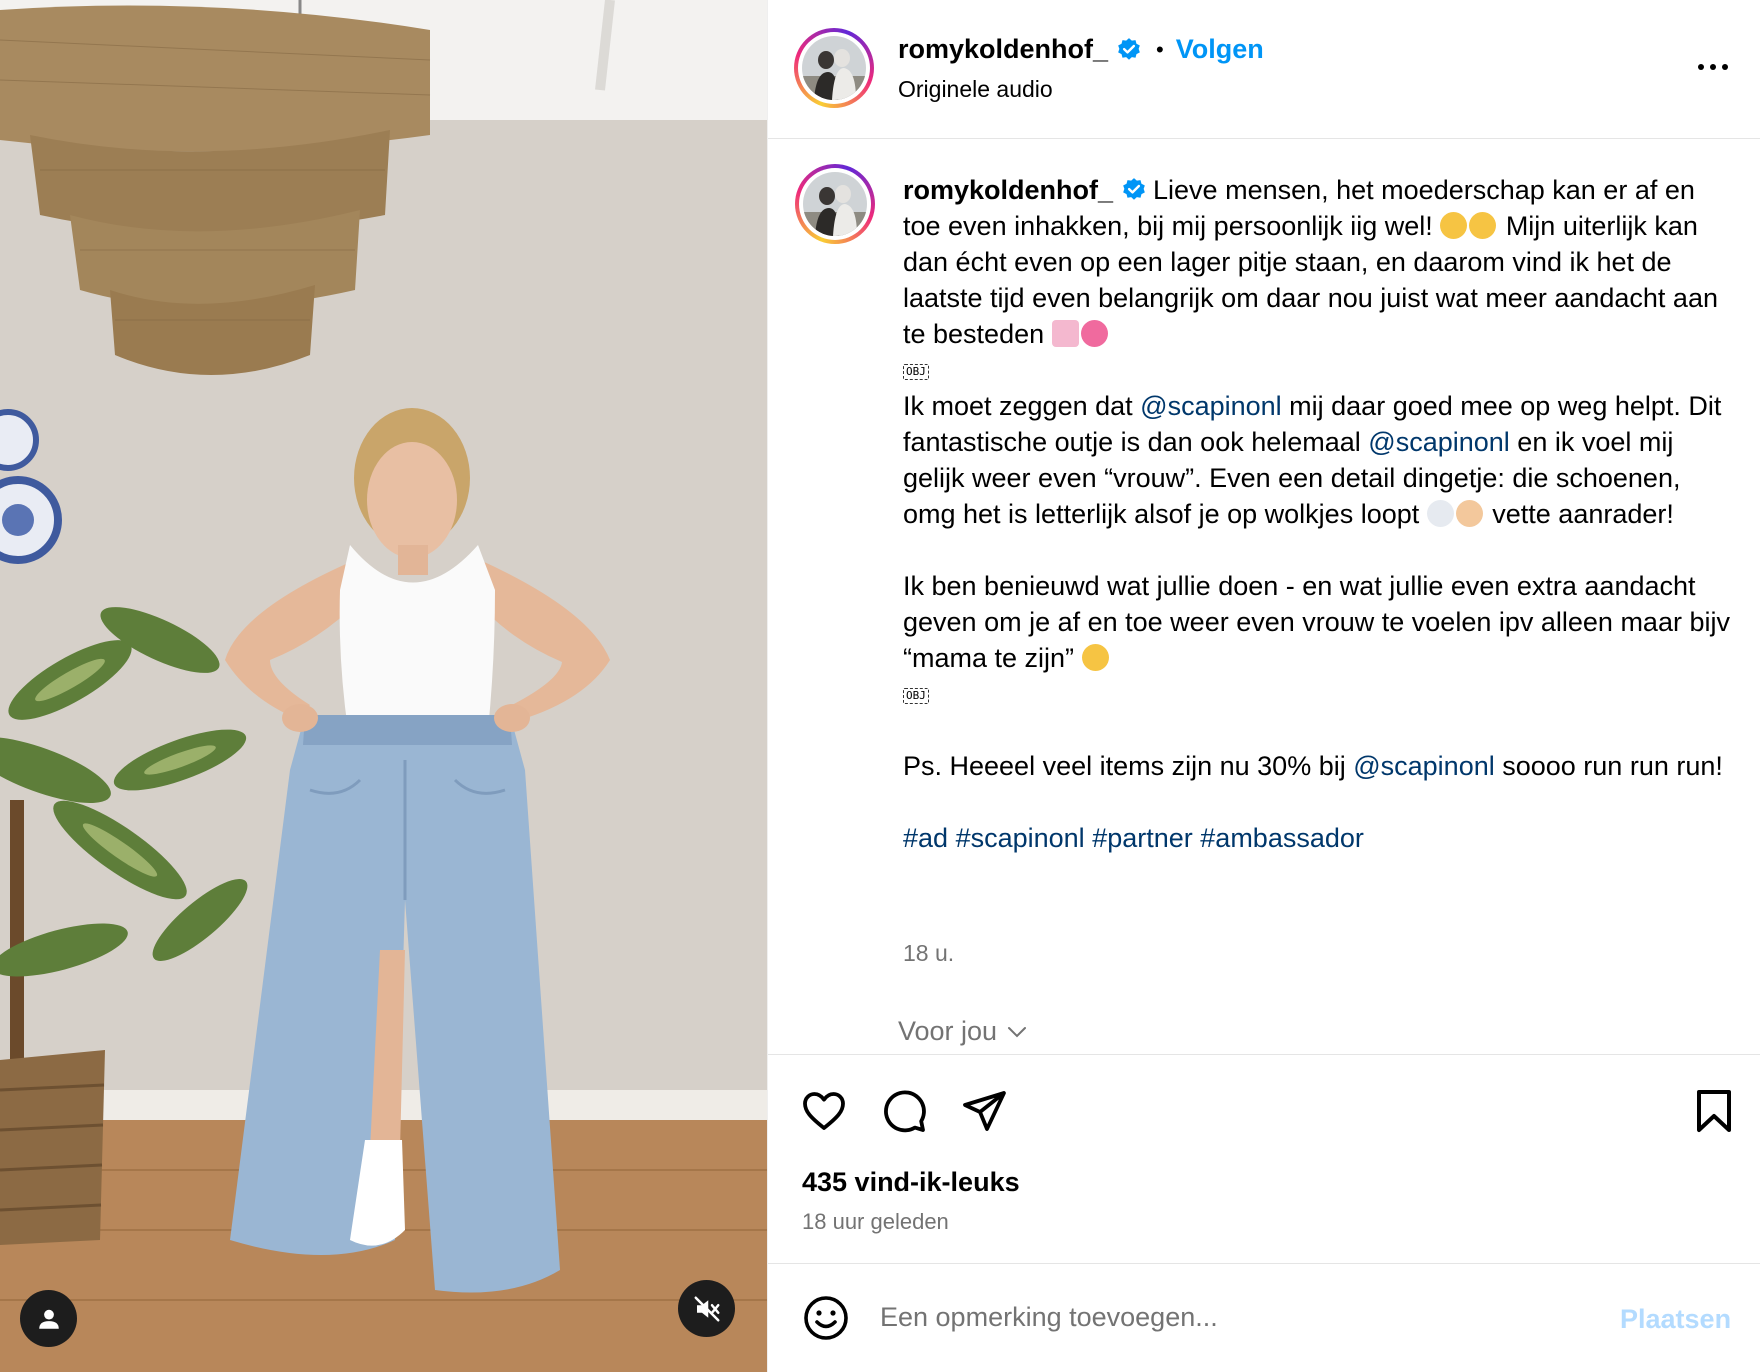  Describe the element at coordinates (1003, 49) in the screenshot. I see `author-username: romykoldenhof_` at that location.